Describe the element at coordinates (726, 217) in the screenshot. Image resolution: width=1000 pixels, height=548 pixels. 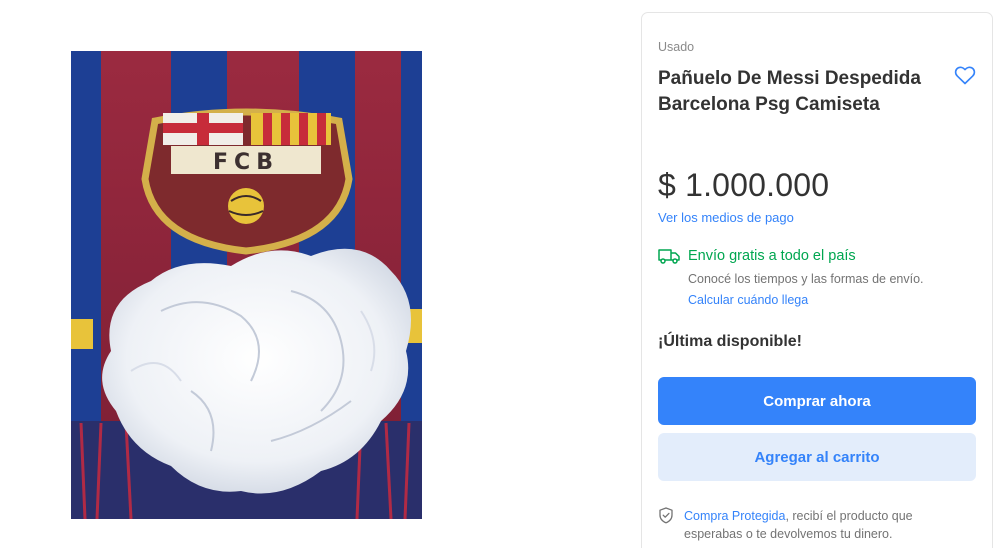
I see `payment-methods-link: Ver los medios de pago` at that location.